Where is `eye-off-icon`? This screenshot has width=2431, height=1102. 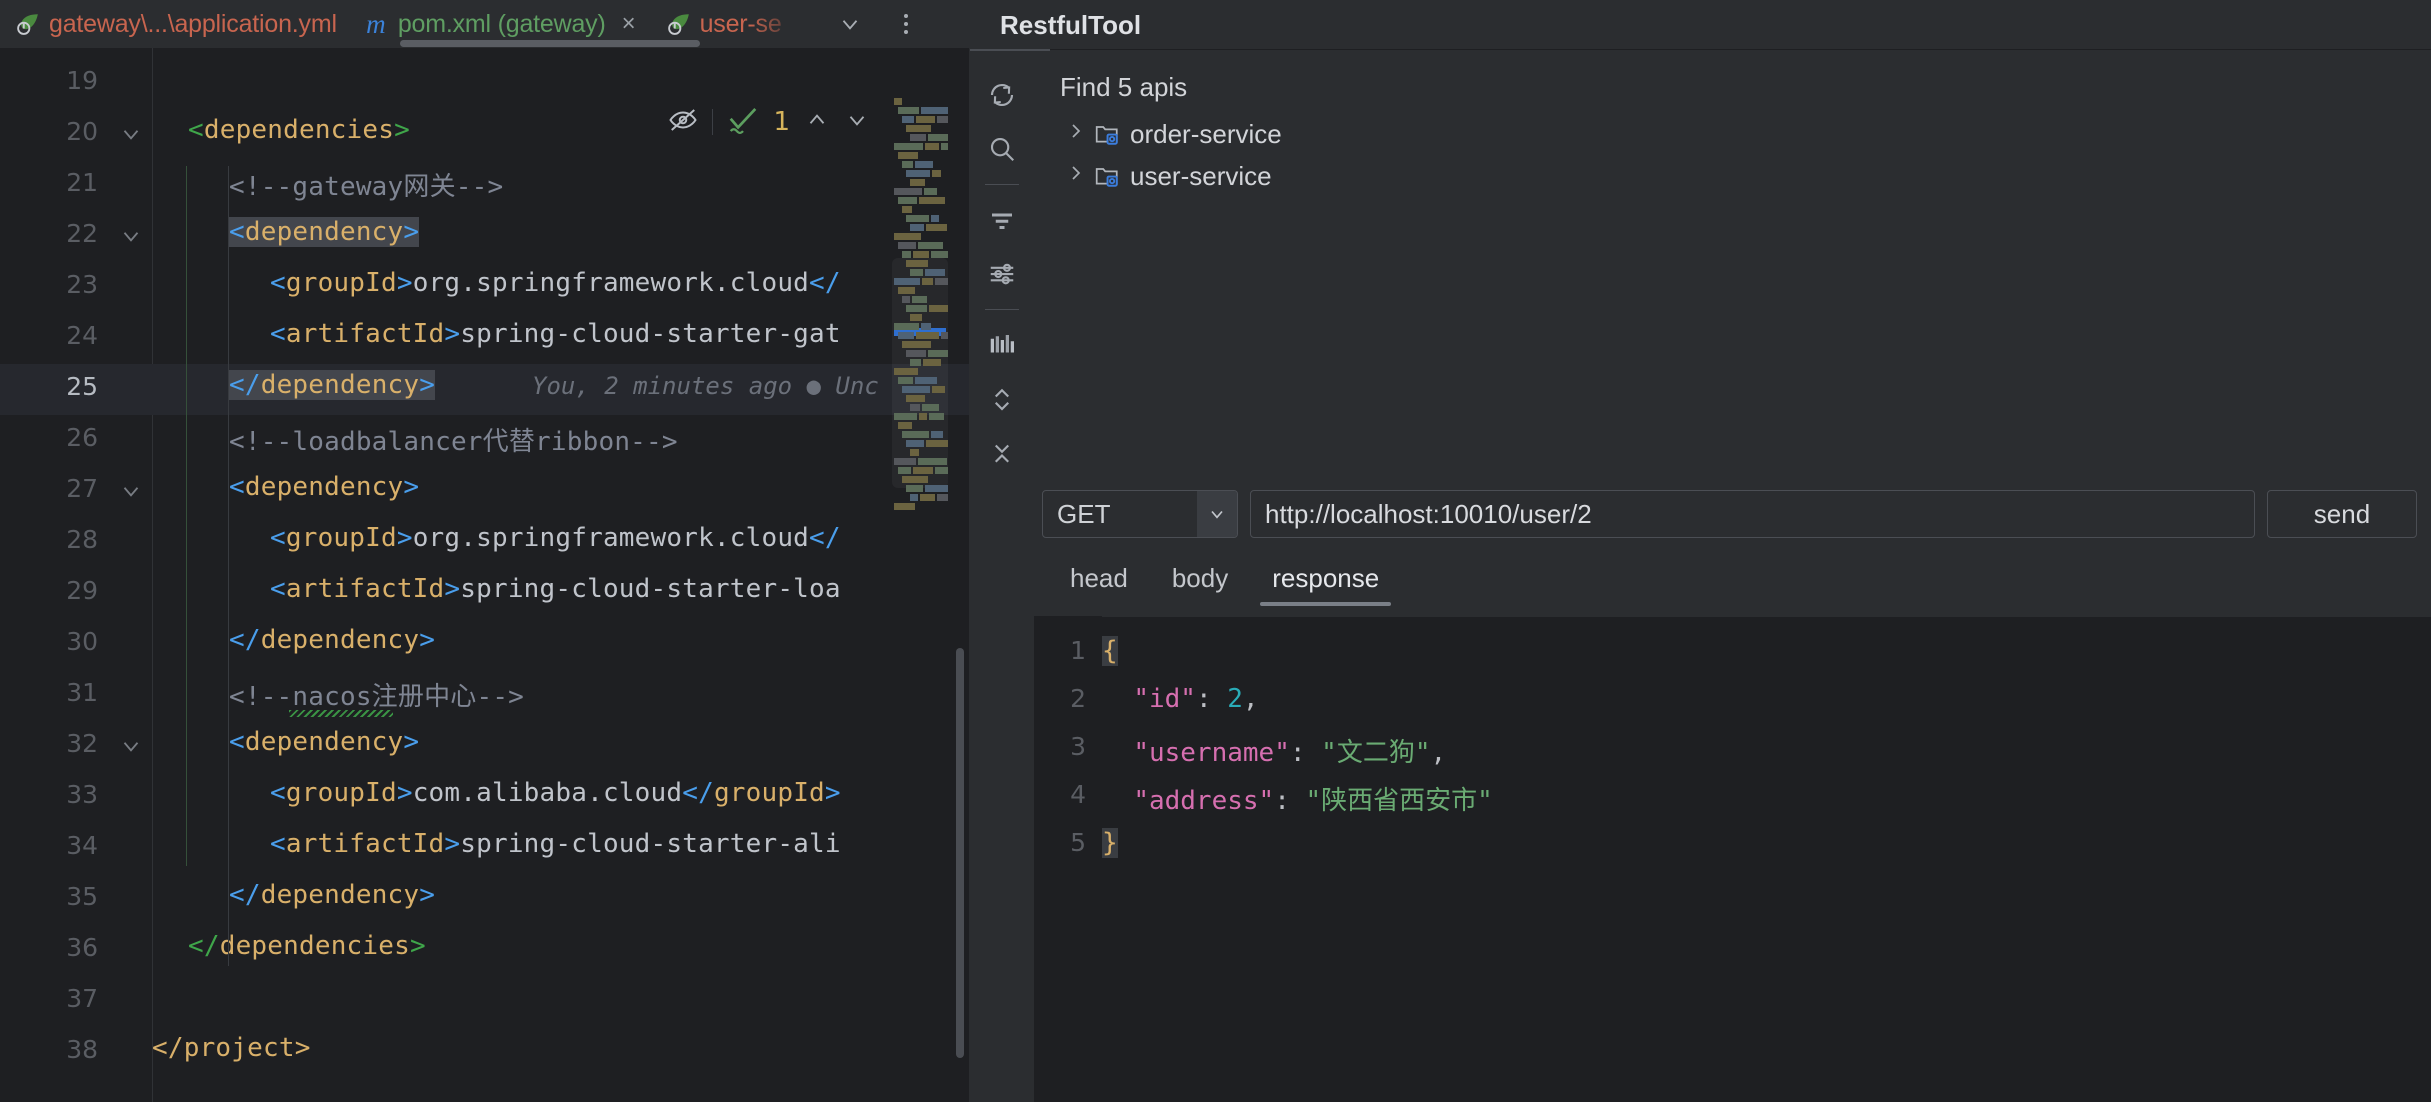
eye-off-icon is located at coordinates (683, 122).